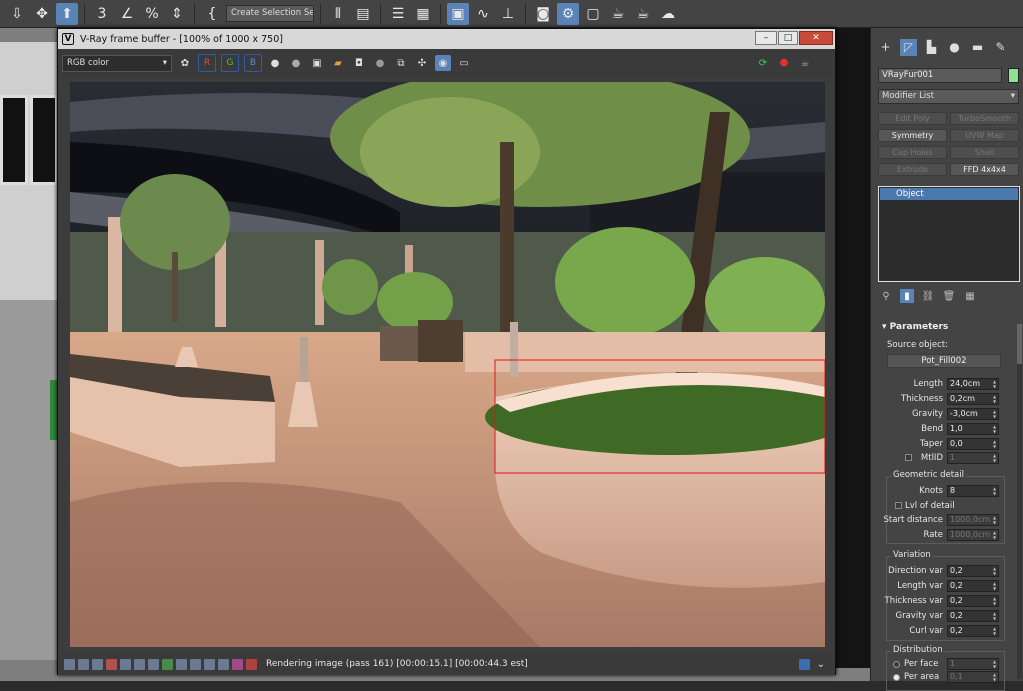  I want to click on per-face-radio, so click(896, 664).